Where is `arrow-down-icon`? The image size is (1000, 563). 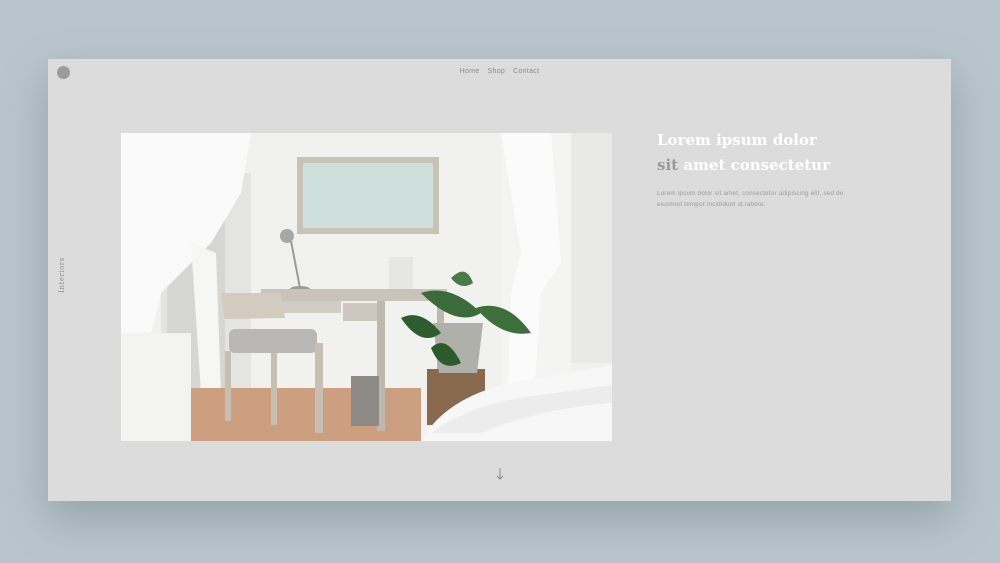
arrow-down-icon is located at coordinates (500, 474).